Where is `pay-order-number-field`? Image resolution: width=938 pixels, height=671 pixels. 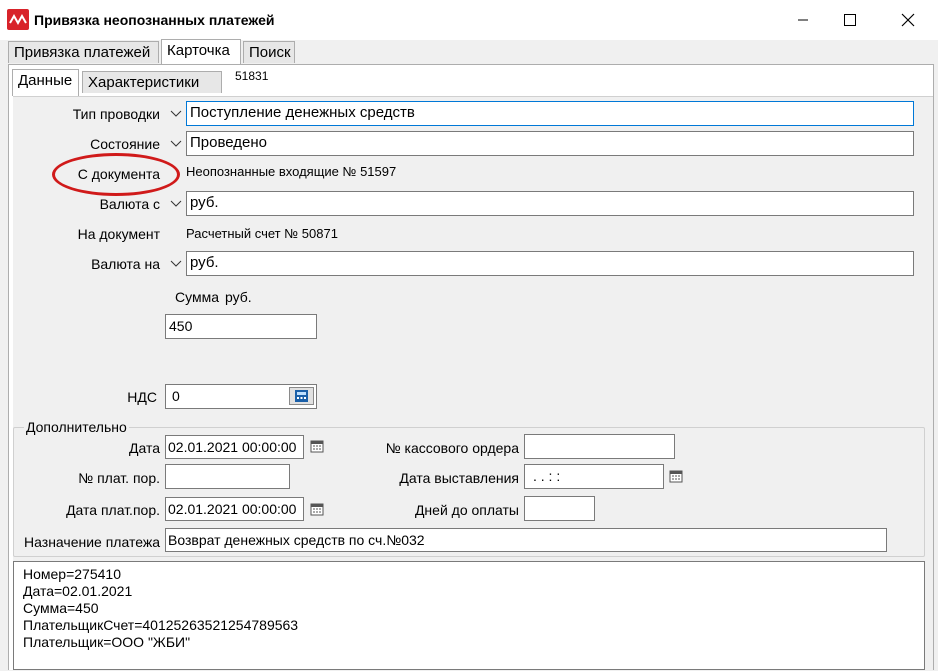 pay-order-number-field is located at coordinates (227, 476).